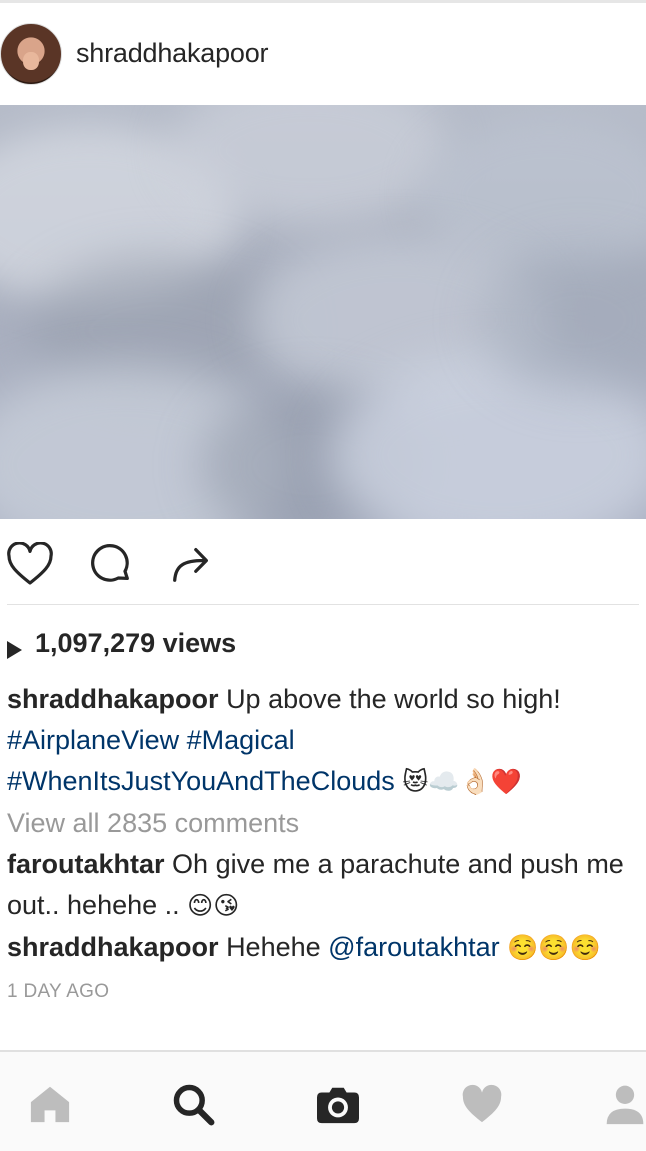 The image size is (646, 1151). Describe the element at coordinates (414, 947) in the screenshot. I see `comment-mention: @faroutakhtar` at that location.